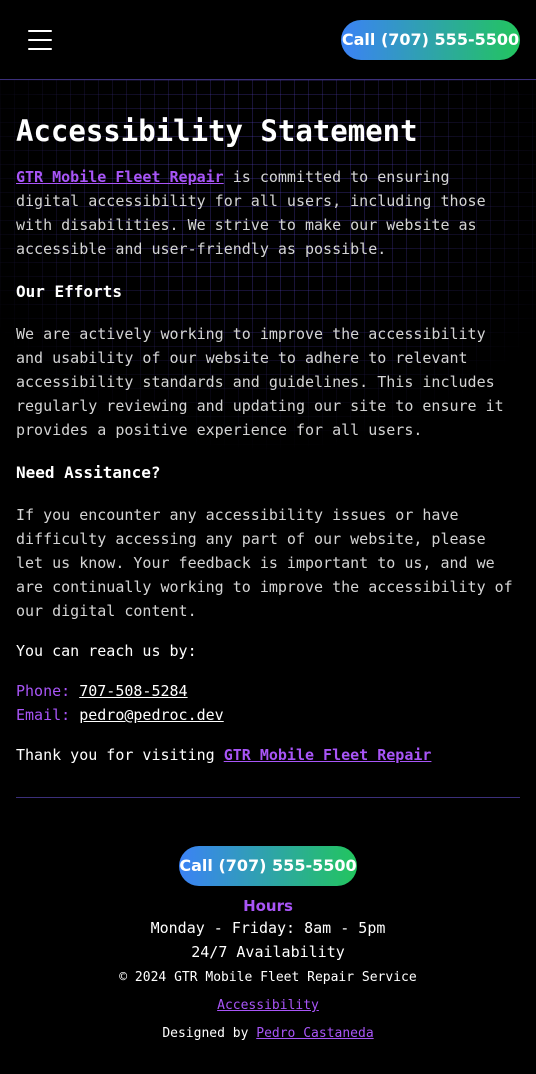 The width and height of the screenshot is (536, 1074). Describe the element at coordinates (328, 755) in the screenshot. I see `brand-link-thanks: GTR Mobile Fleet Repair` at that location.